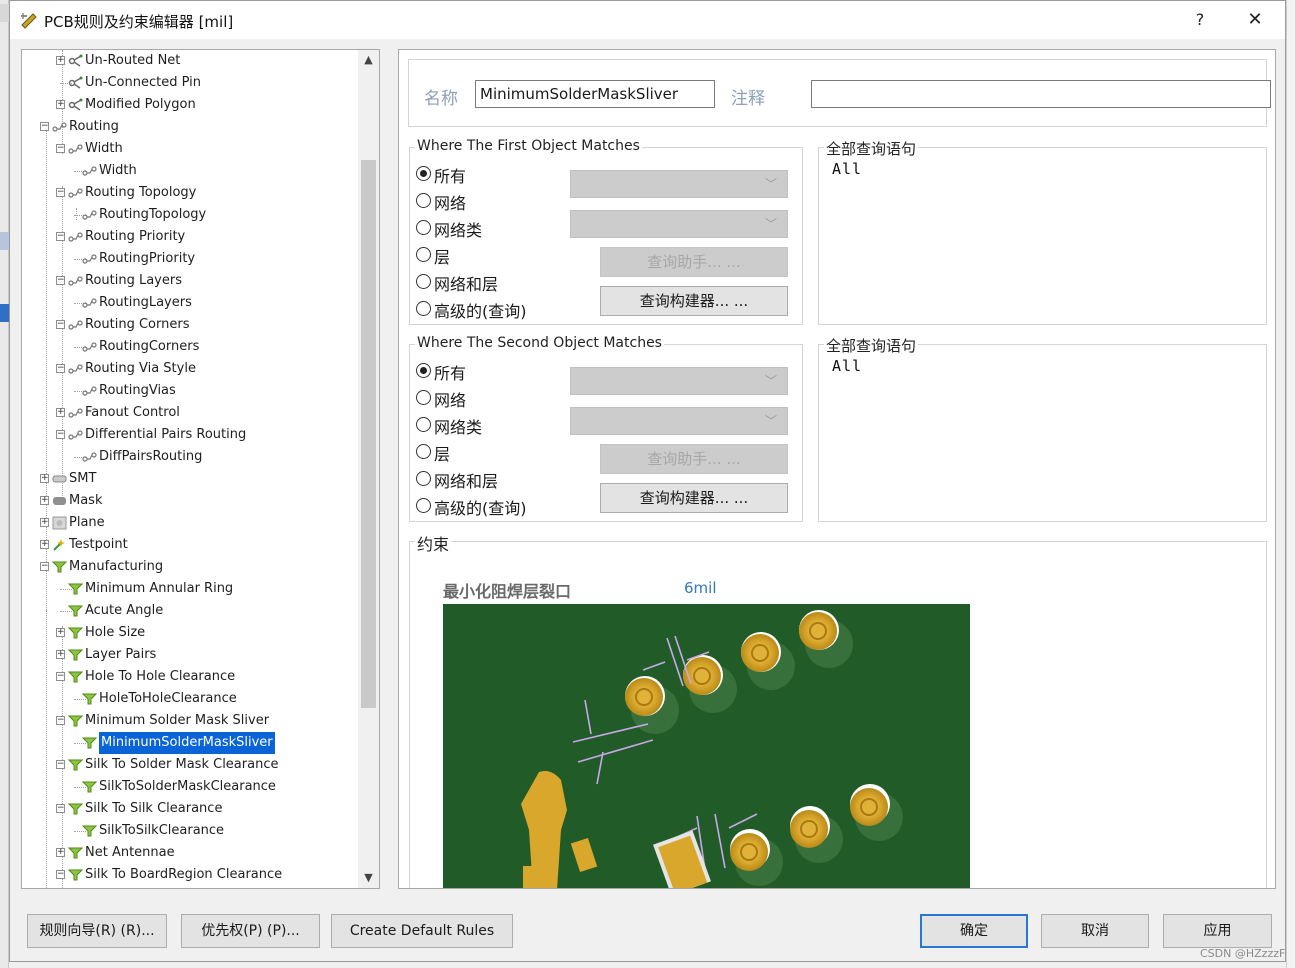 This screenshot has width=1295, height=968. Describe the element at coordinates (190, 193) in the screenshot. I see `tree-item: − Routing Topology` at that location.